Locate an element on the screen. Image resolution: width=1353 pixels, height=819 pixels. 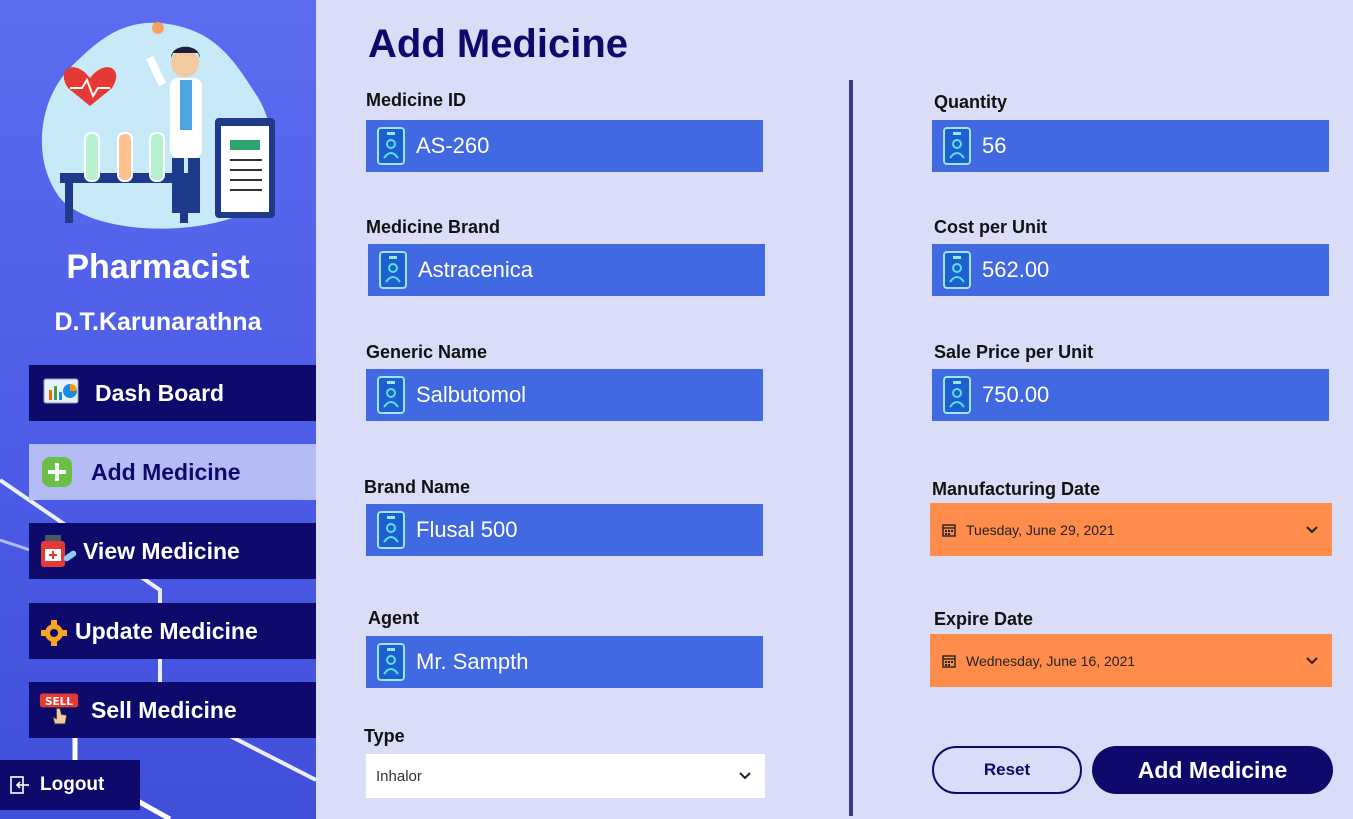
medicine-brand-field: Astracenica is located at coordinates (566, 270).